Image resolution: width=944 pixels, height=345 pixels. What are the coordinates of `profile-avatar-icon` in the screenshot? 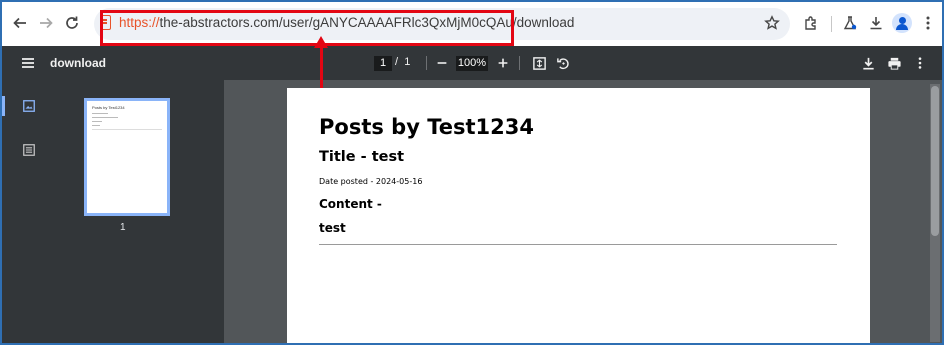 It's located at (902, 23).